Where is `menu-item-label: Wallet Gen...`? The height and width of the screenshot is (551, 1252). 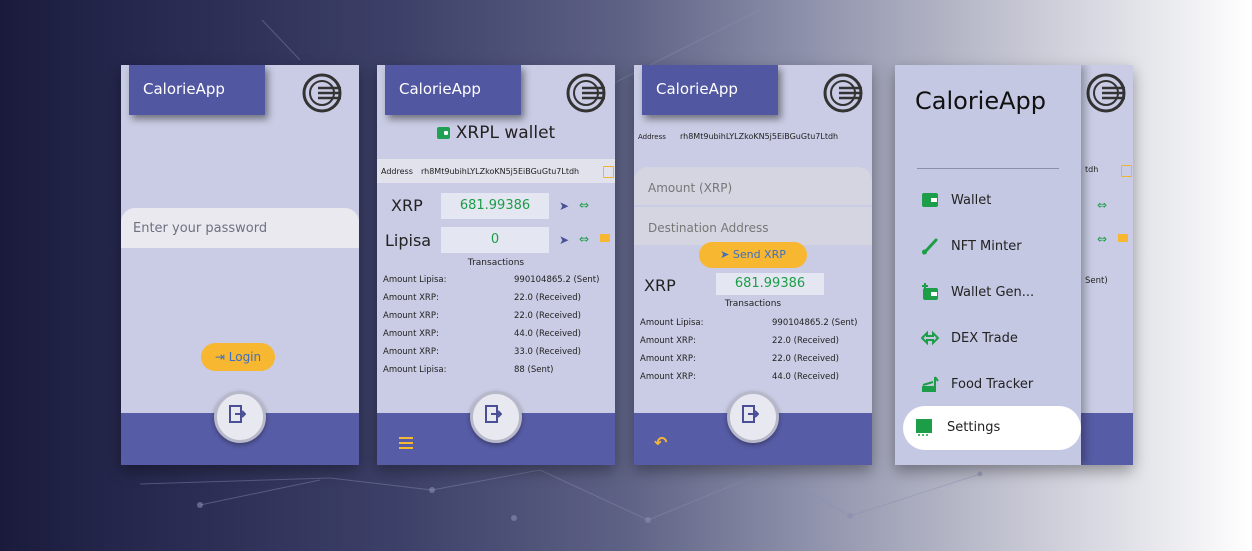
menu-item-label: Wallet Gen... is located at coordinates (993, 292).